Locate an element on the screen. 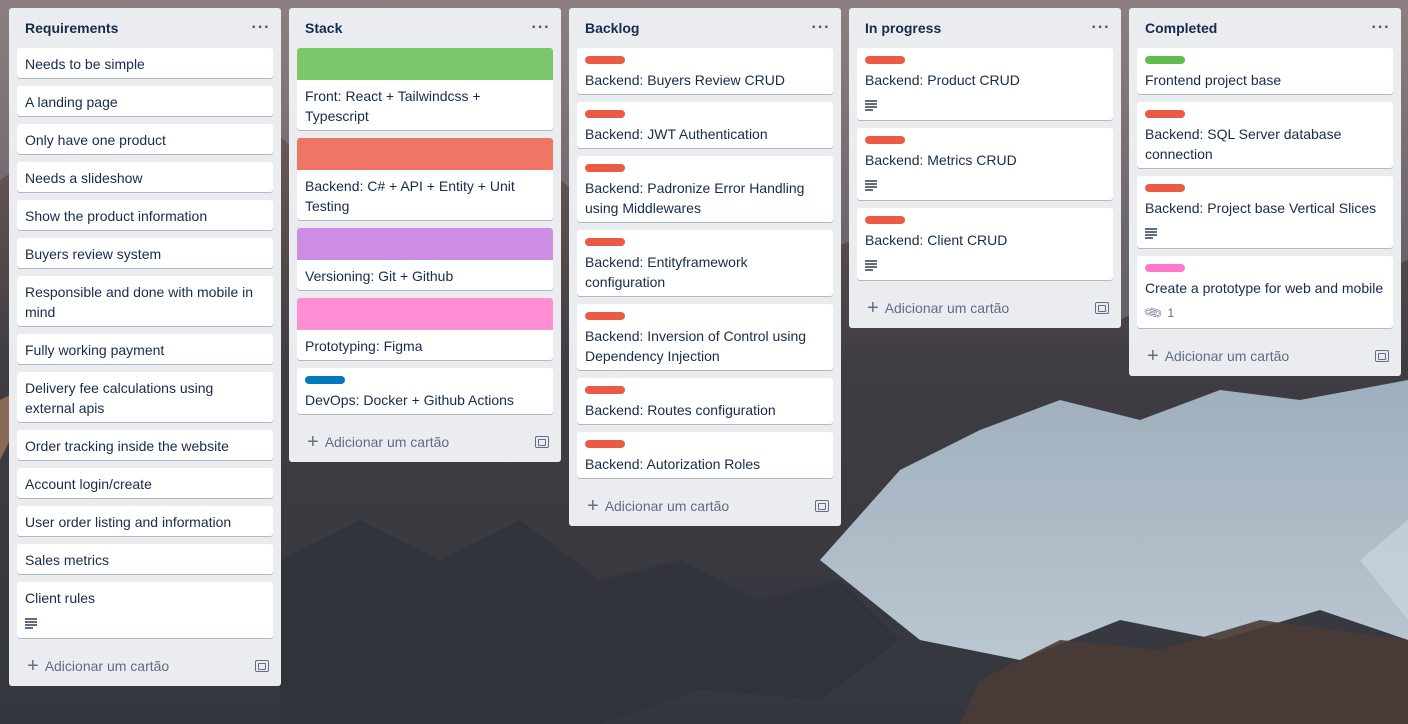 Image resolution: width=1408 pixels, height=724 pixels. card: Only have one product is located at coordinates (145, 139).